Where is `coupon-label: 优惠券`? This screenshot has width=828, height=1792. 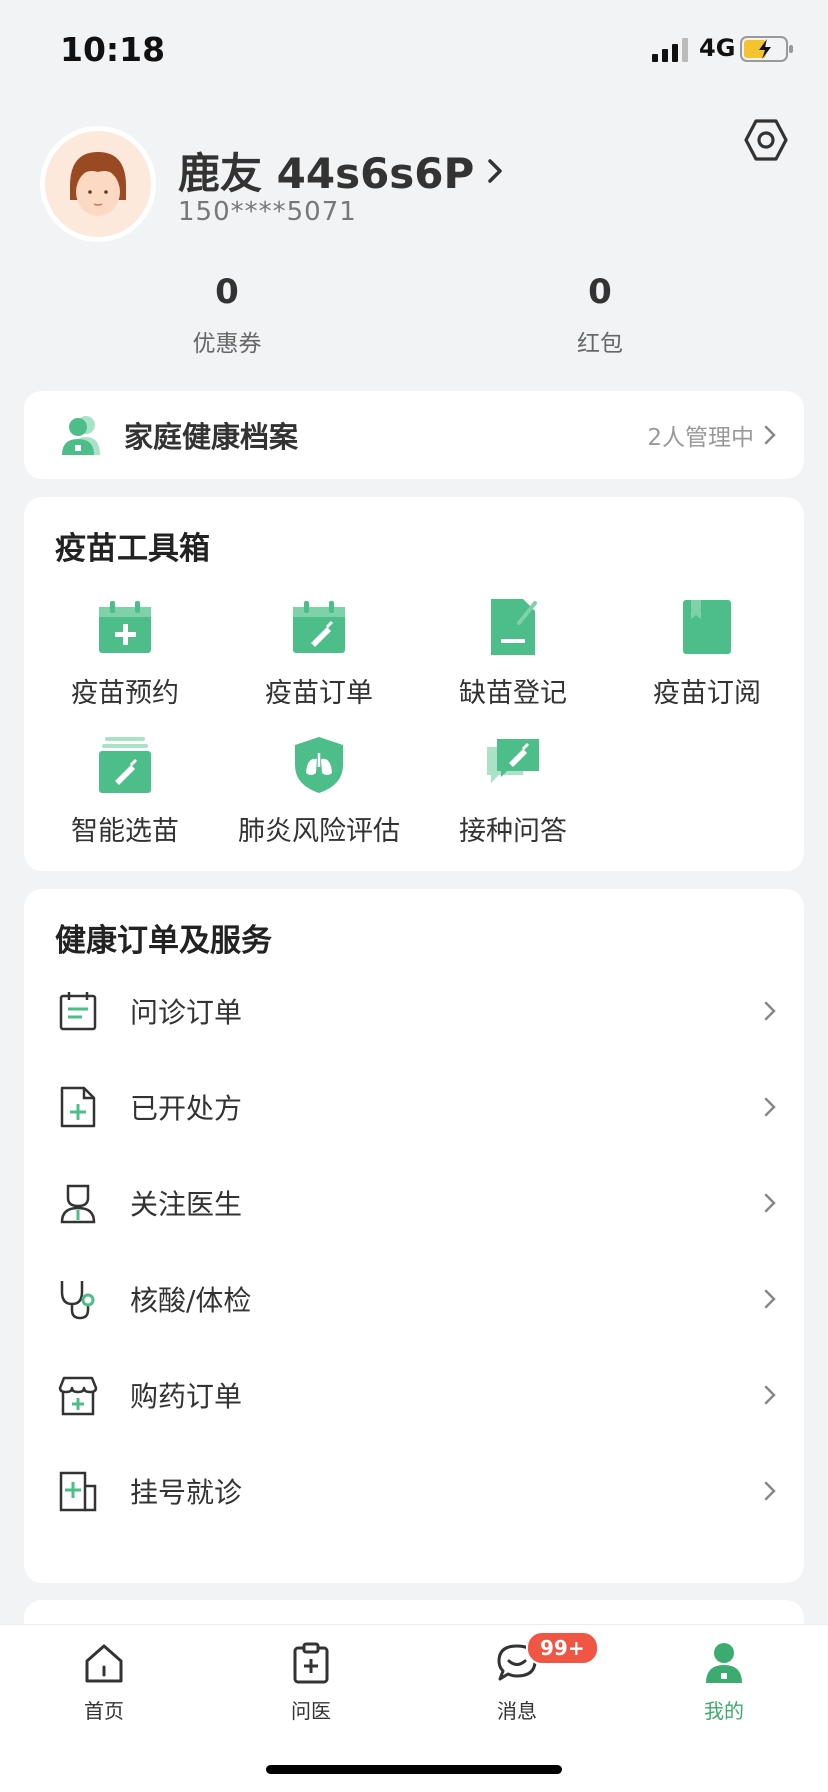
coupon-label: 优惠券 is located at coordinates (227, 344).